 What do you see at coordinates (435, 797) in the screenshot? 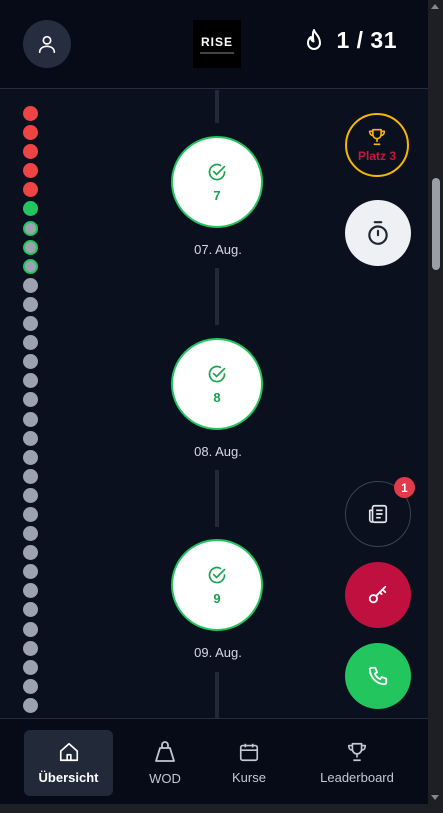
I see `scroll-down-arrow` at bounding box center [435, 797].